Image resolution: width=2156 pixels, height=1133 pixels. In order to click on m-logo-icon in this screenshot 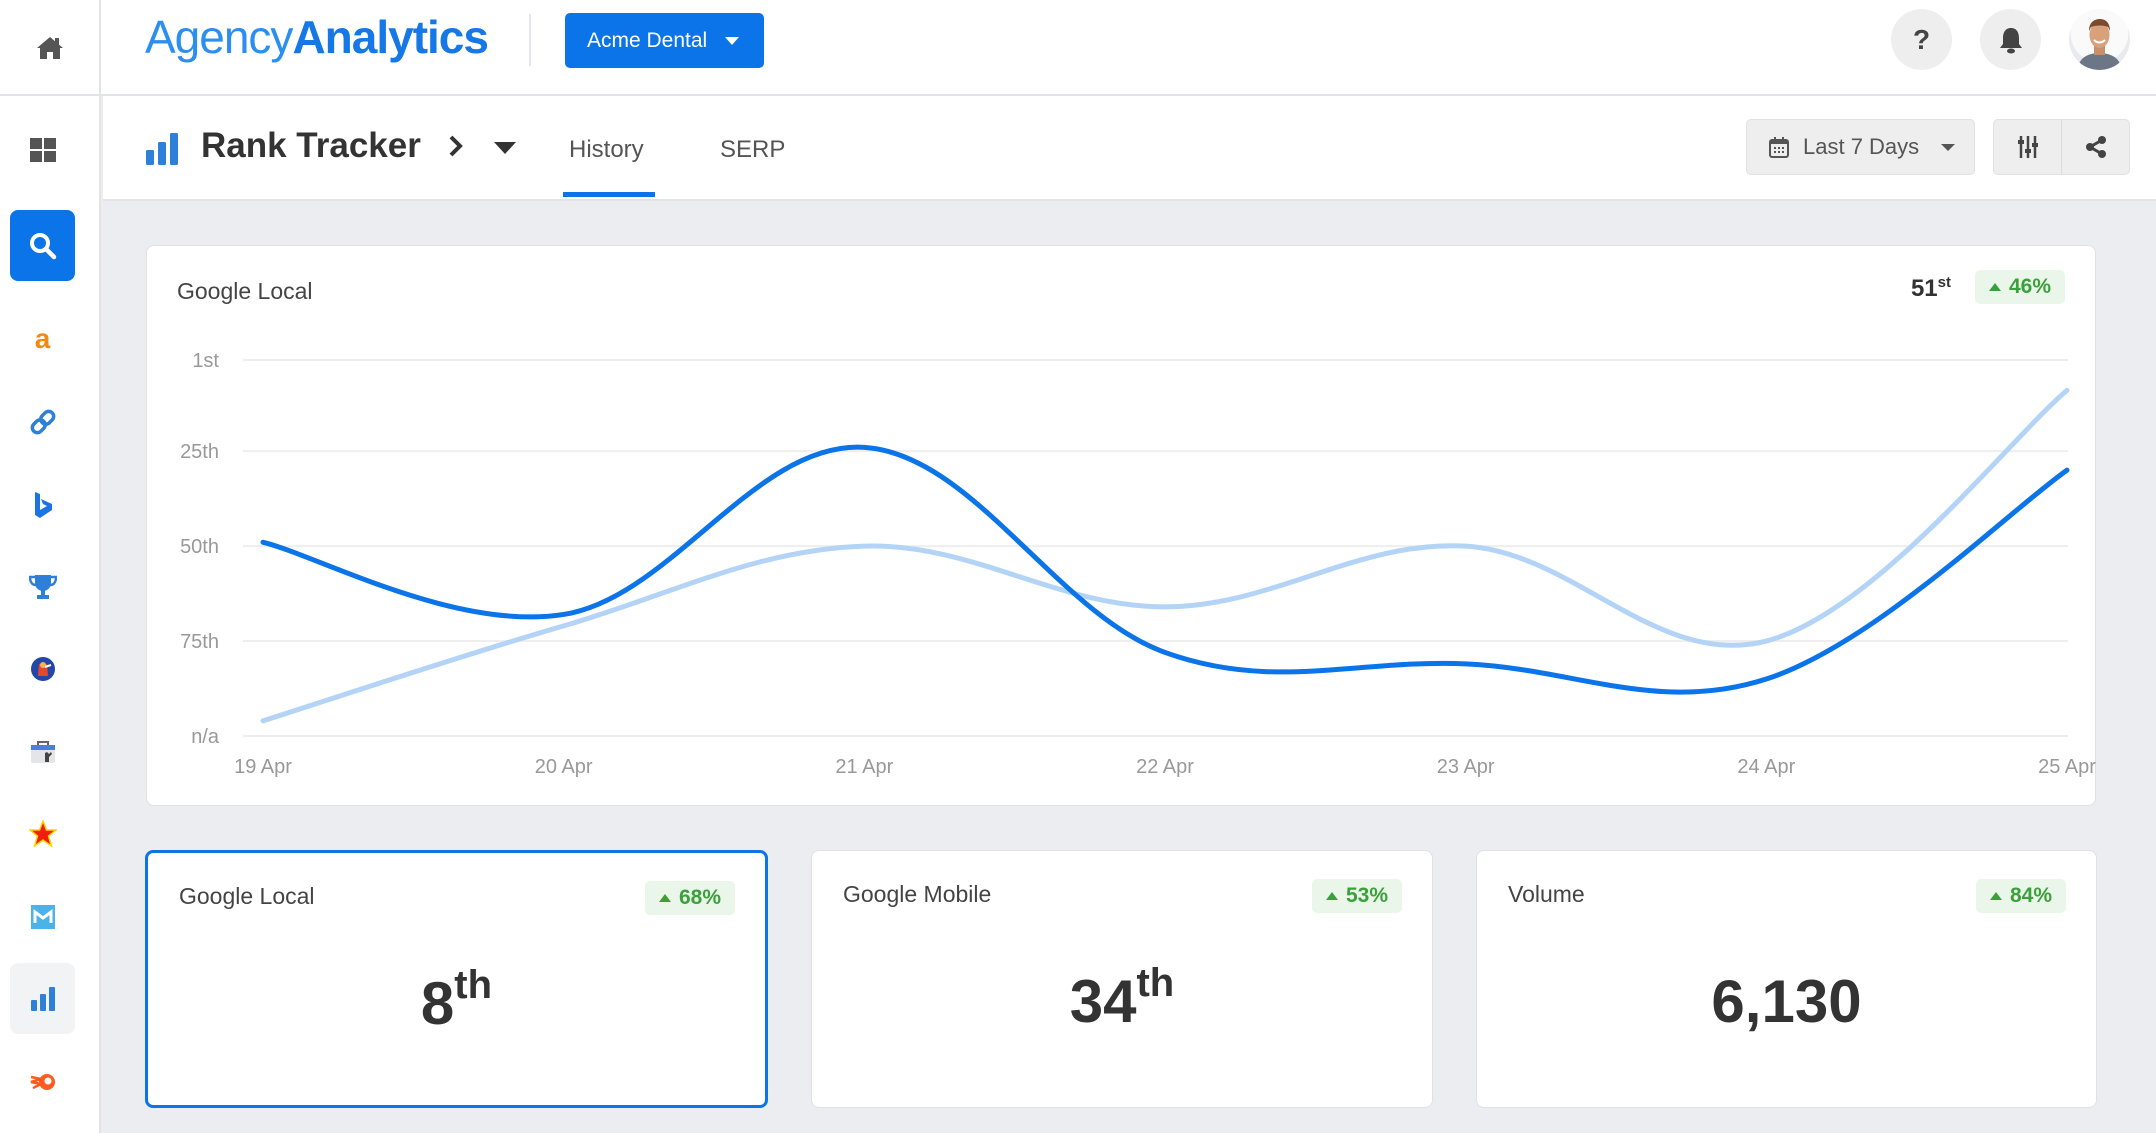, I will do `click(42, 916)`.